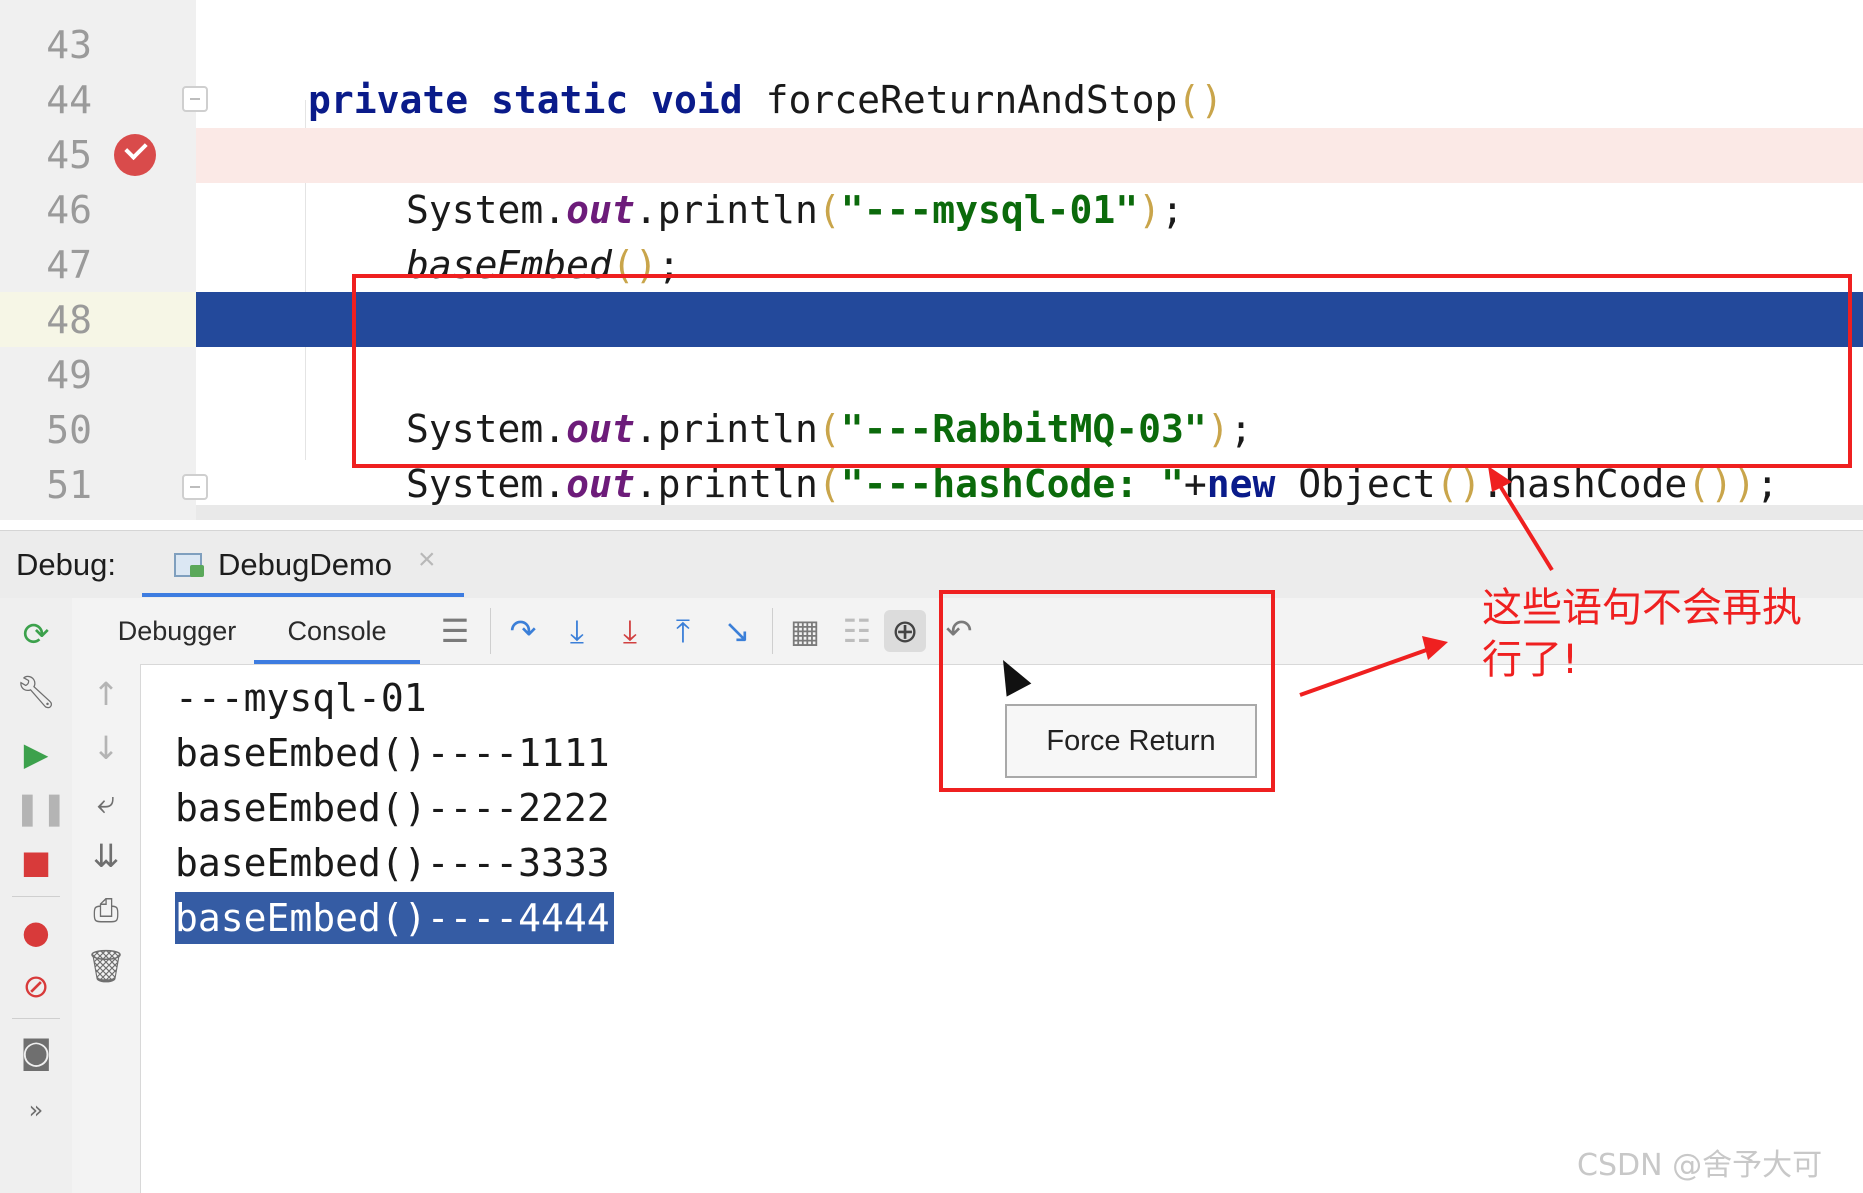 The width and height of the screenshot is (1863, 1193). Describe the element at coordinates (1426, 581) in the screenshot. I see `annotation-arrows` at that location.